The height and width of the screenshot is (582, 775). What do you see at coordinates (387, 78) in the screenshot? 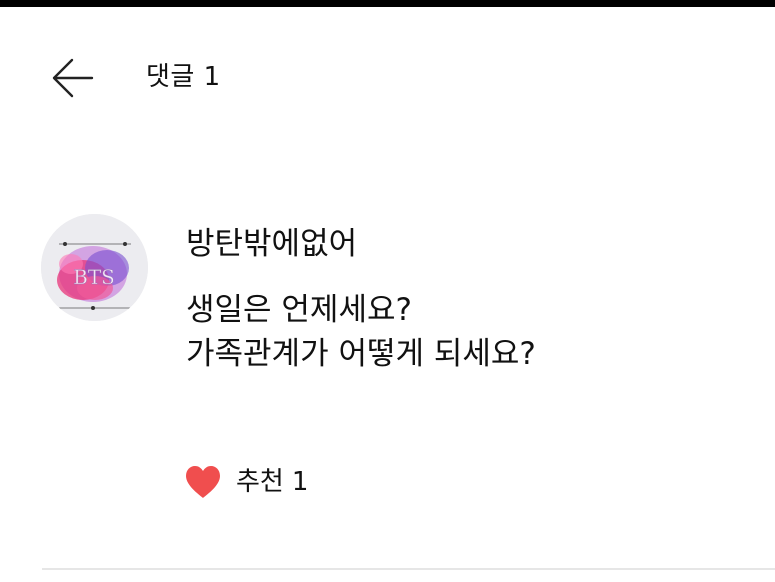
I see `header: 댓글 1` at bounding box center [387, 78].